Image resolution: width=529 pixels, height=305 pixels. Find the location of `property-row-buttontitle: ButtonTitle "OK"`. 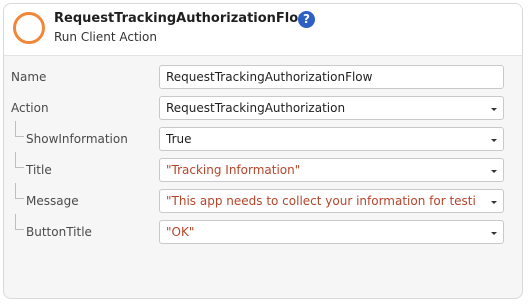

property-row-buttontitle: ButtonTitle "OK" is located at coordinates (263, 230).